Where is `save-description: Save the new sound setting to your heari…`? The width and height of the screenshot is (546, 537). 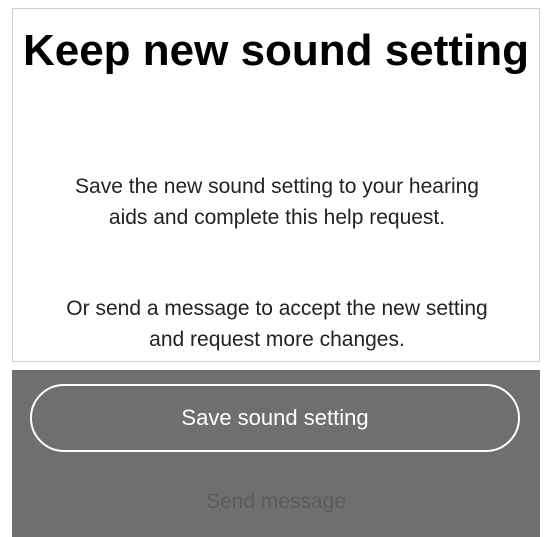
save-description: Save the new sound setting to your heari… is located at coordinates (277, 202).